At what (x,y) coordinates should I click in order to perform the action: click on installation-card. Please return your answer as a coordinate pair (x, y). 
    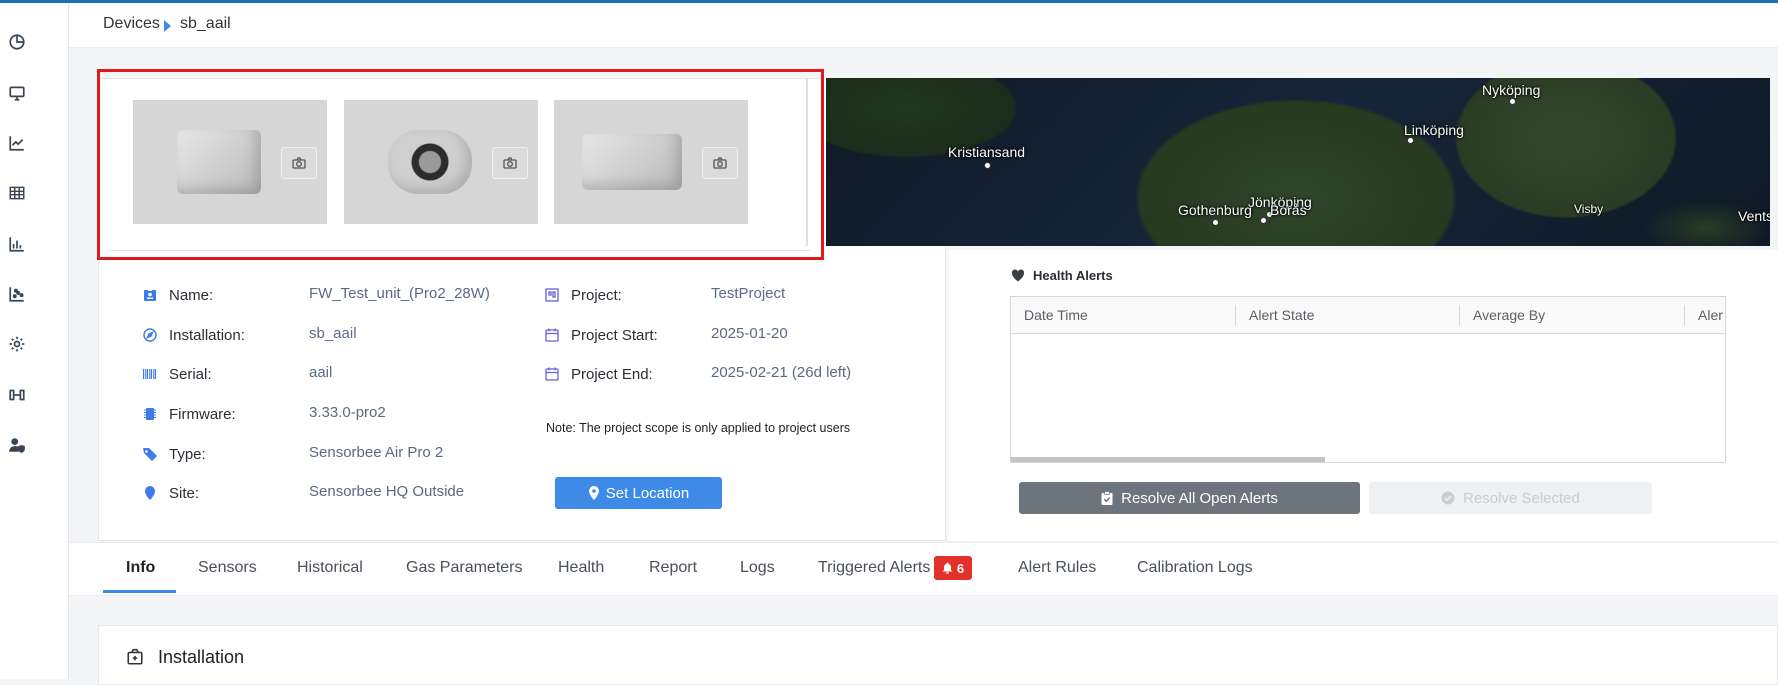
    Looking at the image, I should click on (938, 655).